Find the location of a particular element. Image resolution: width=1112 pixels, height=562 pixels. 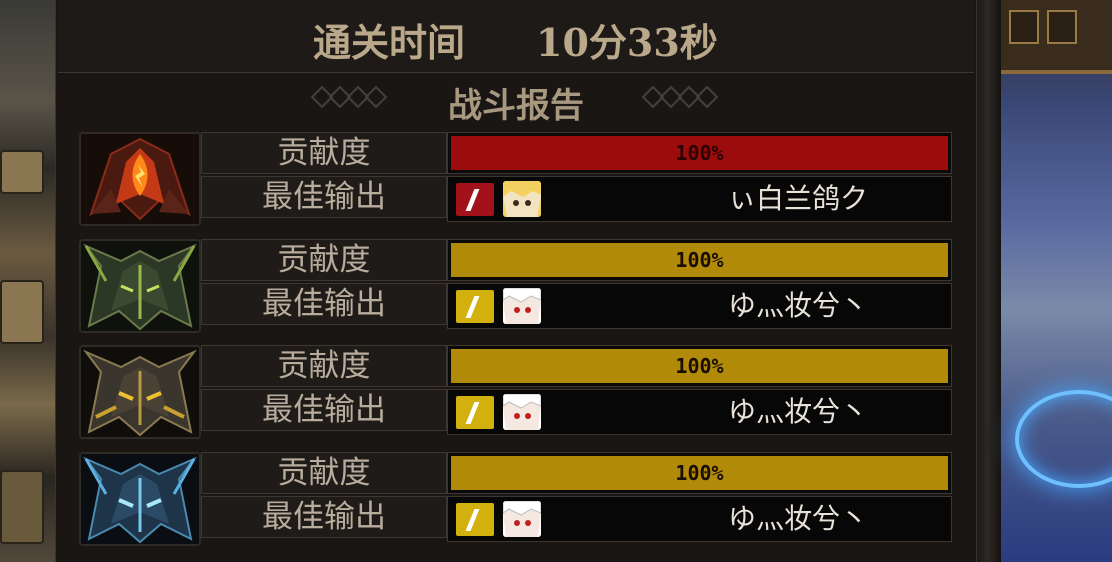

gold-horned-helmet-icon is located at coordinates (140, 392).